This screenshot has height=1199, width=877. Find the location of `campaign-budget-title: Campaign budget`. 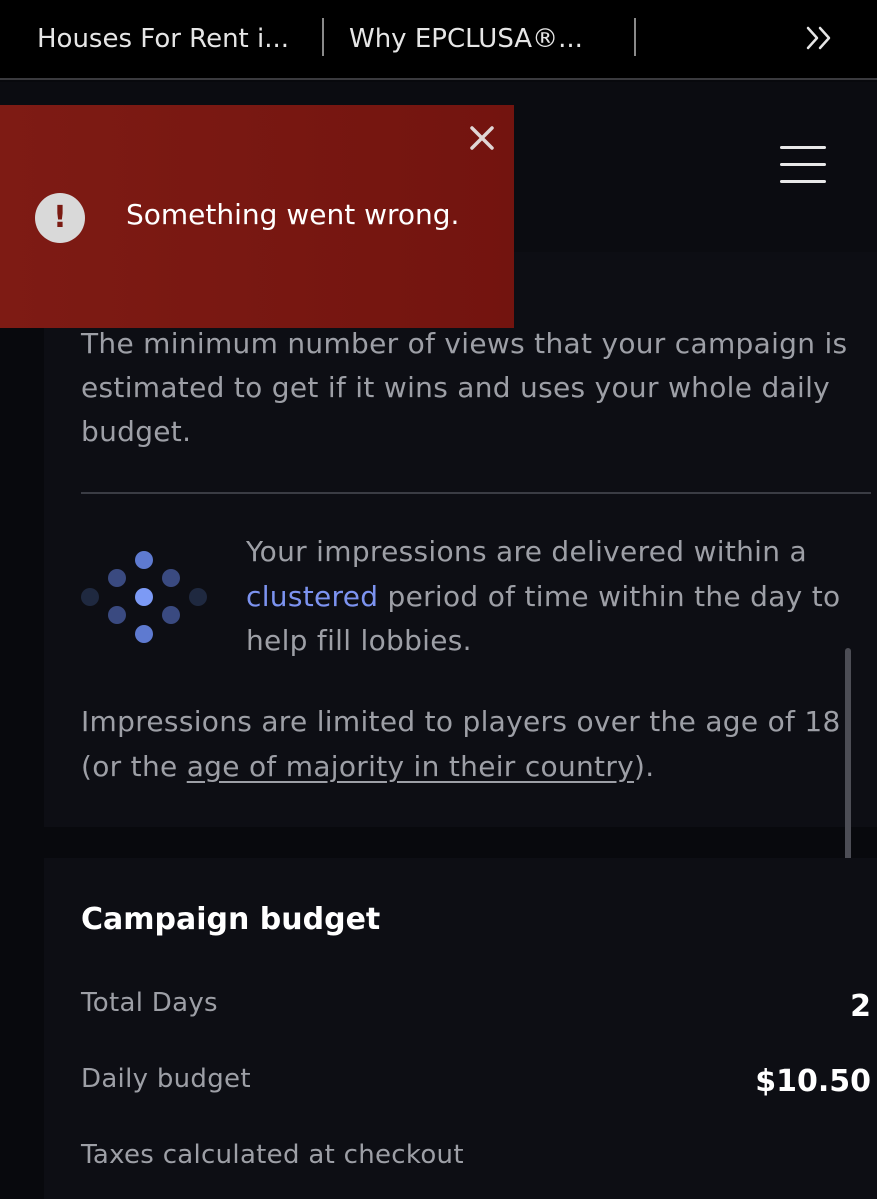

campaign-budget-title: Campaign budget is located at coordinates (231, 919).